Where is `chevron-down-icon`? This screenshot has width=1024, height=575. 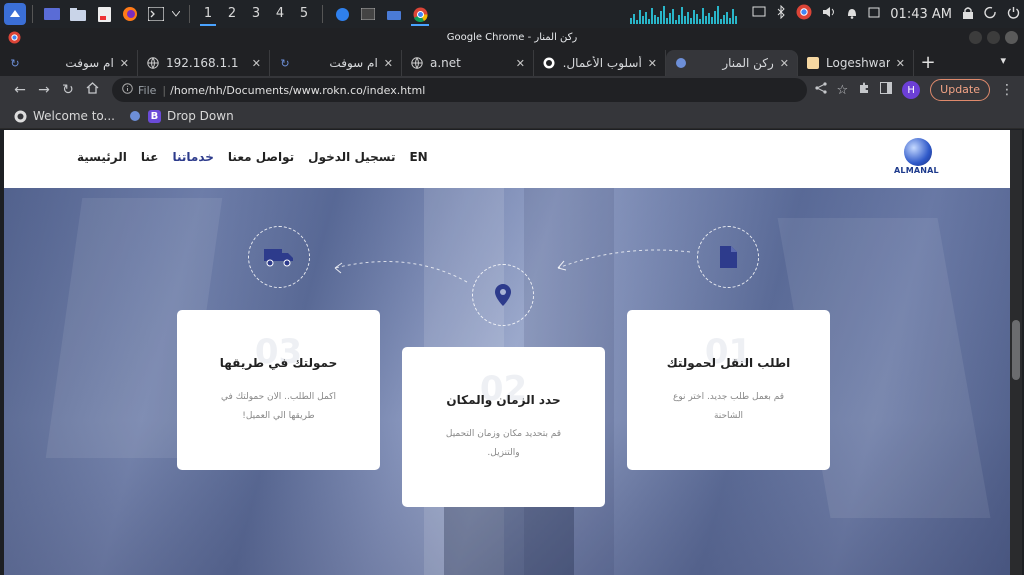
chevron-down-icon is located at coordinates (176, 14).